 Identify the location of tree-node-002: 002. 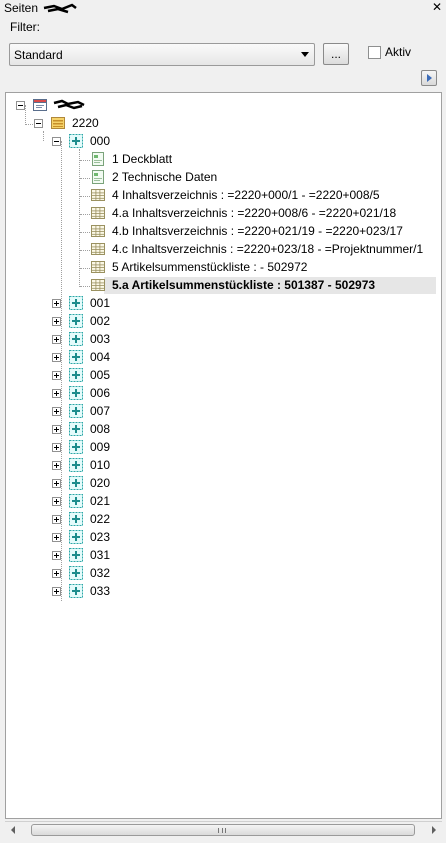
(110, 322).